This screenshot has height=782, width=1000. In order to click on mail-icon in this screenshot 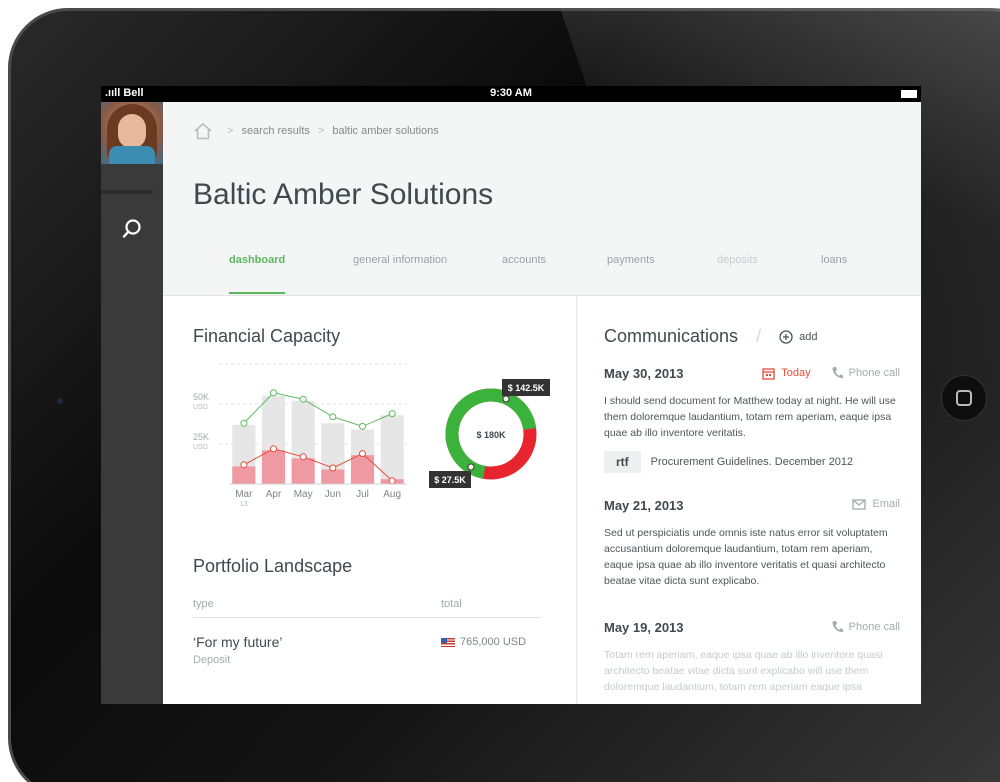, I will do `click(859, 504)`.